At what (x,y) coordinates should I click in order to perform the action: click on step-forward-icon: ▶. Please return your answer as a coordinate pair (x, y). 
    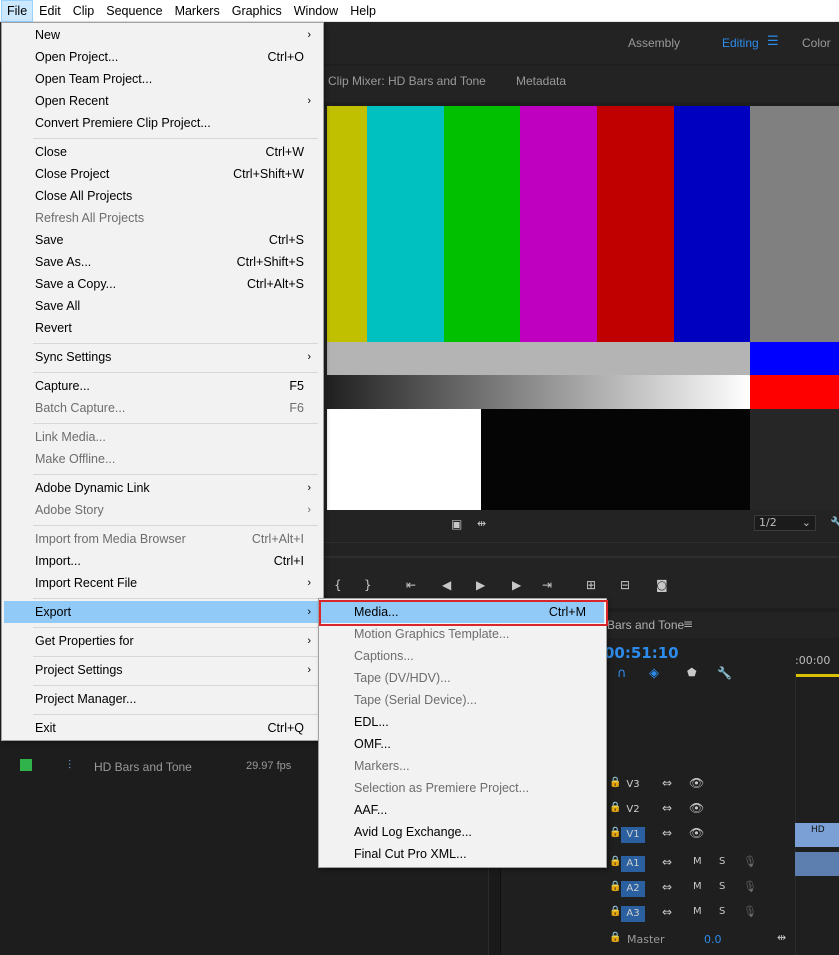
    Looking at the image, I should click on (516, 585).